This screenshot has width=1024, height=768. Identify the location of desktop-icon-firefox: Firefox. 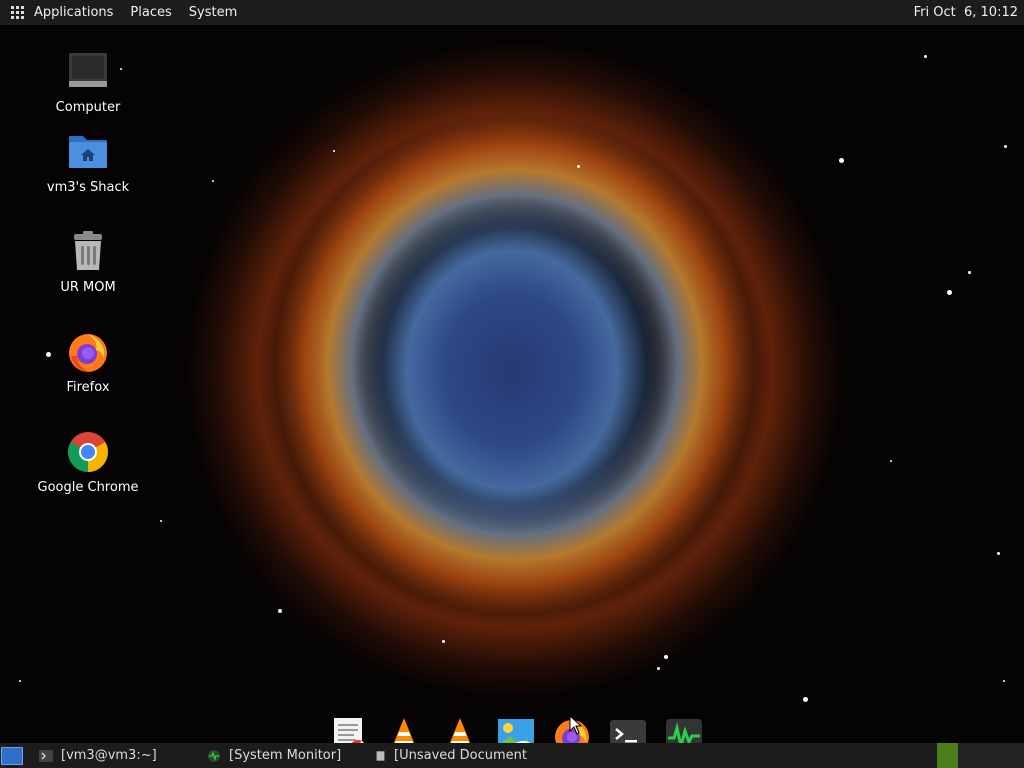
(88, 362).